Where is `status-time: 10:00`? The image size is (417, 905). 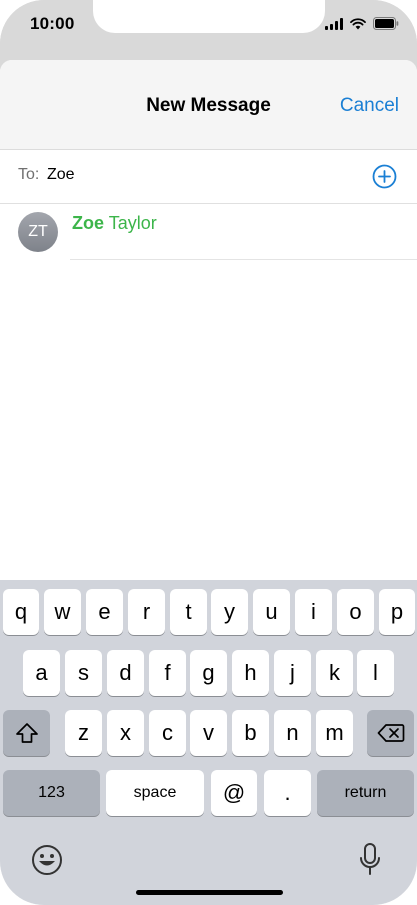 status-time: 10:00 is located at coordinates (52, 23).